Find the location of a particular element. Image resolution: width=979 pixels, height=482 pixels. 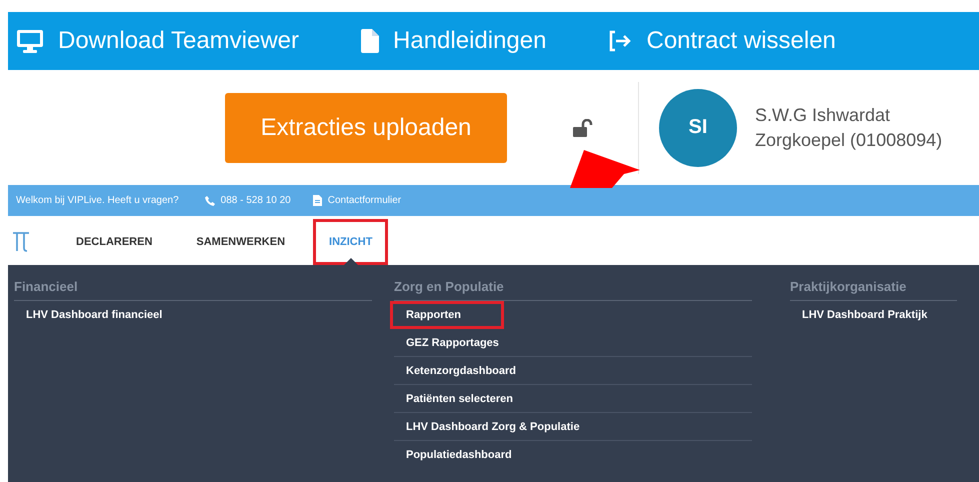

menu-item: LHV Dashboard Zorg & Populatie is located at coordinates (573, 427).